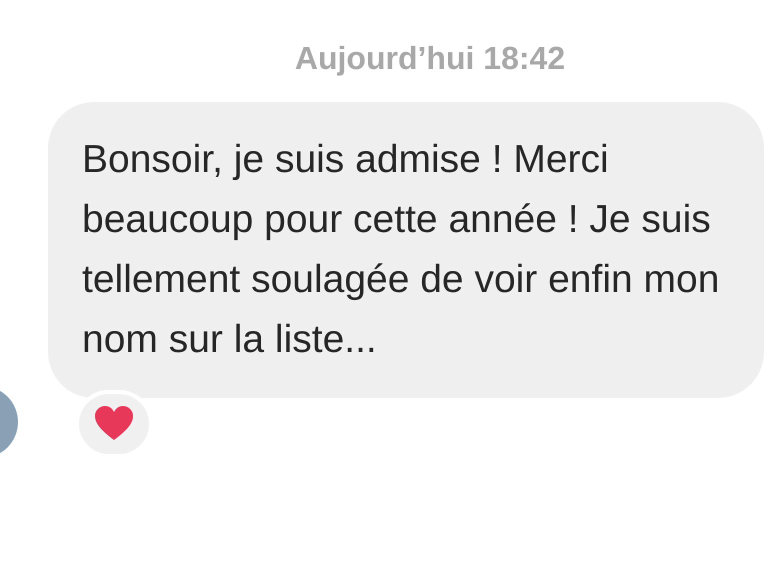 This screenshot has height=579, width=768. Describe the element at coordinates (114, 424) in the screenshot. I see `heart-icon` at that location.